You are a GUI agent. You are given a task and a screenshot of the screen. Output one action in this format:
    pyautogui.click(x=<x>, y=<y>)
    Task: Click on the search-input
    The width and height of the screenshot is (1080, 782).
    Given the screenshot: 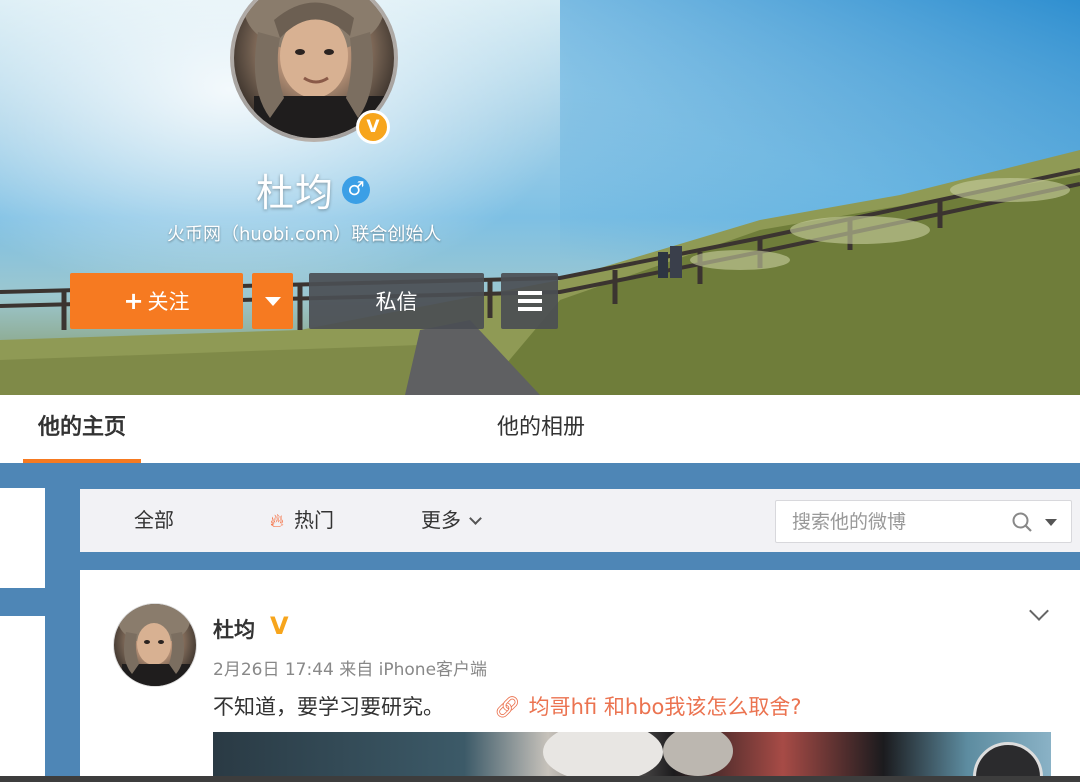 What is the action you would take?
    pyautogui.click(x=892, y=522)
    